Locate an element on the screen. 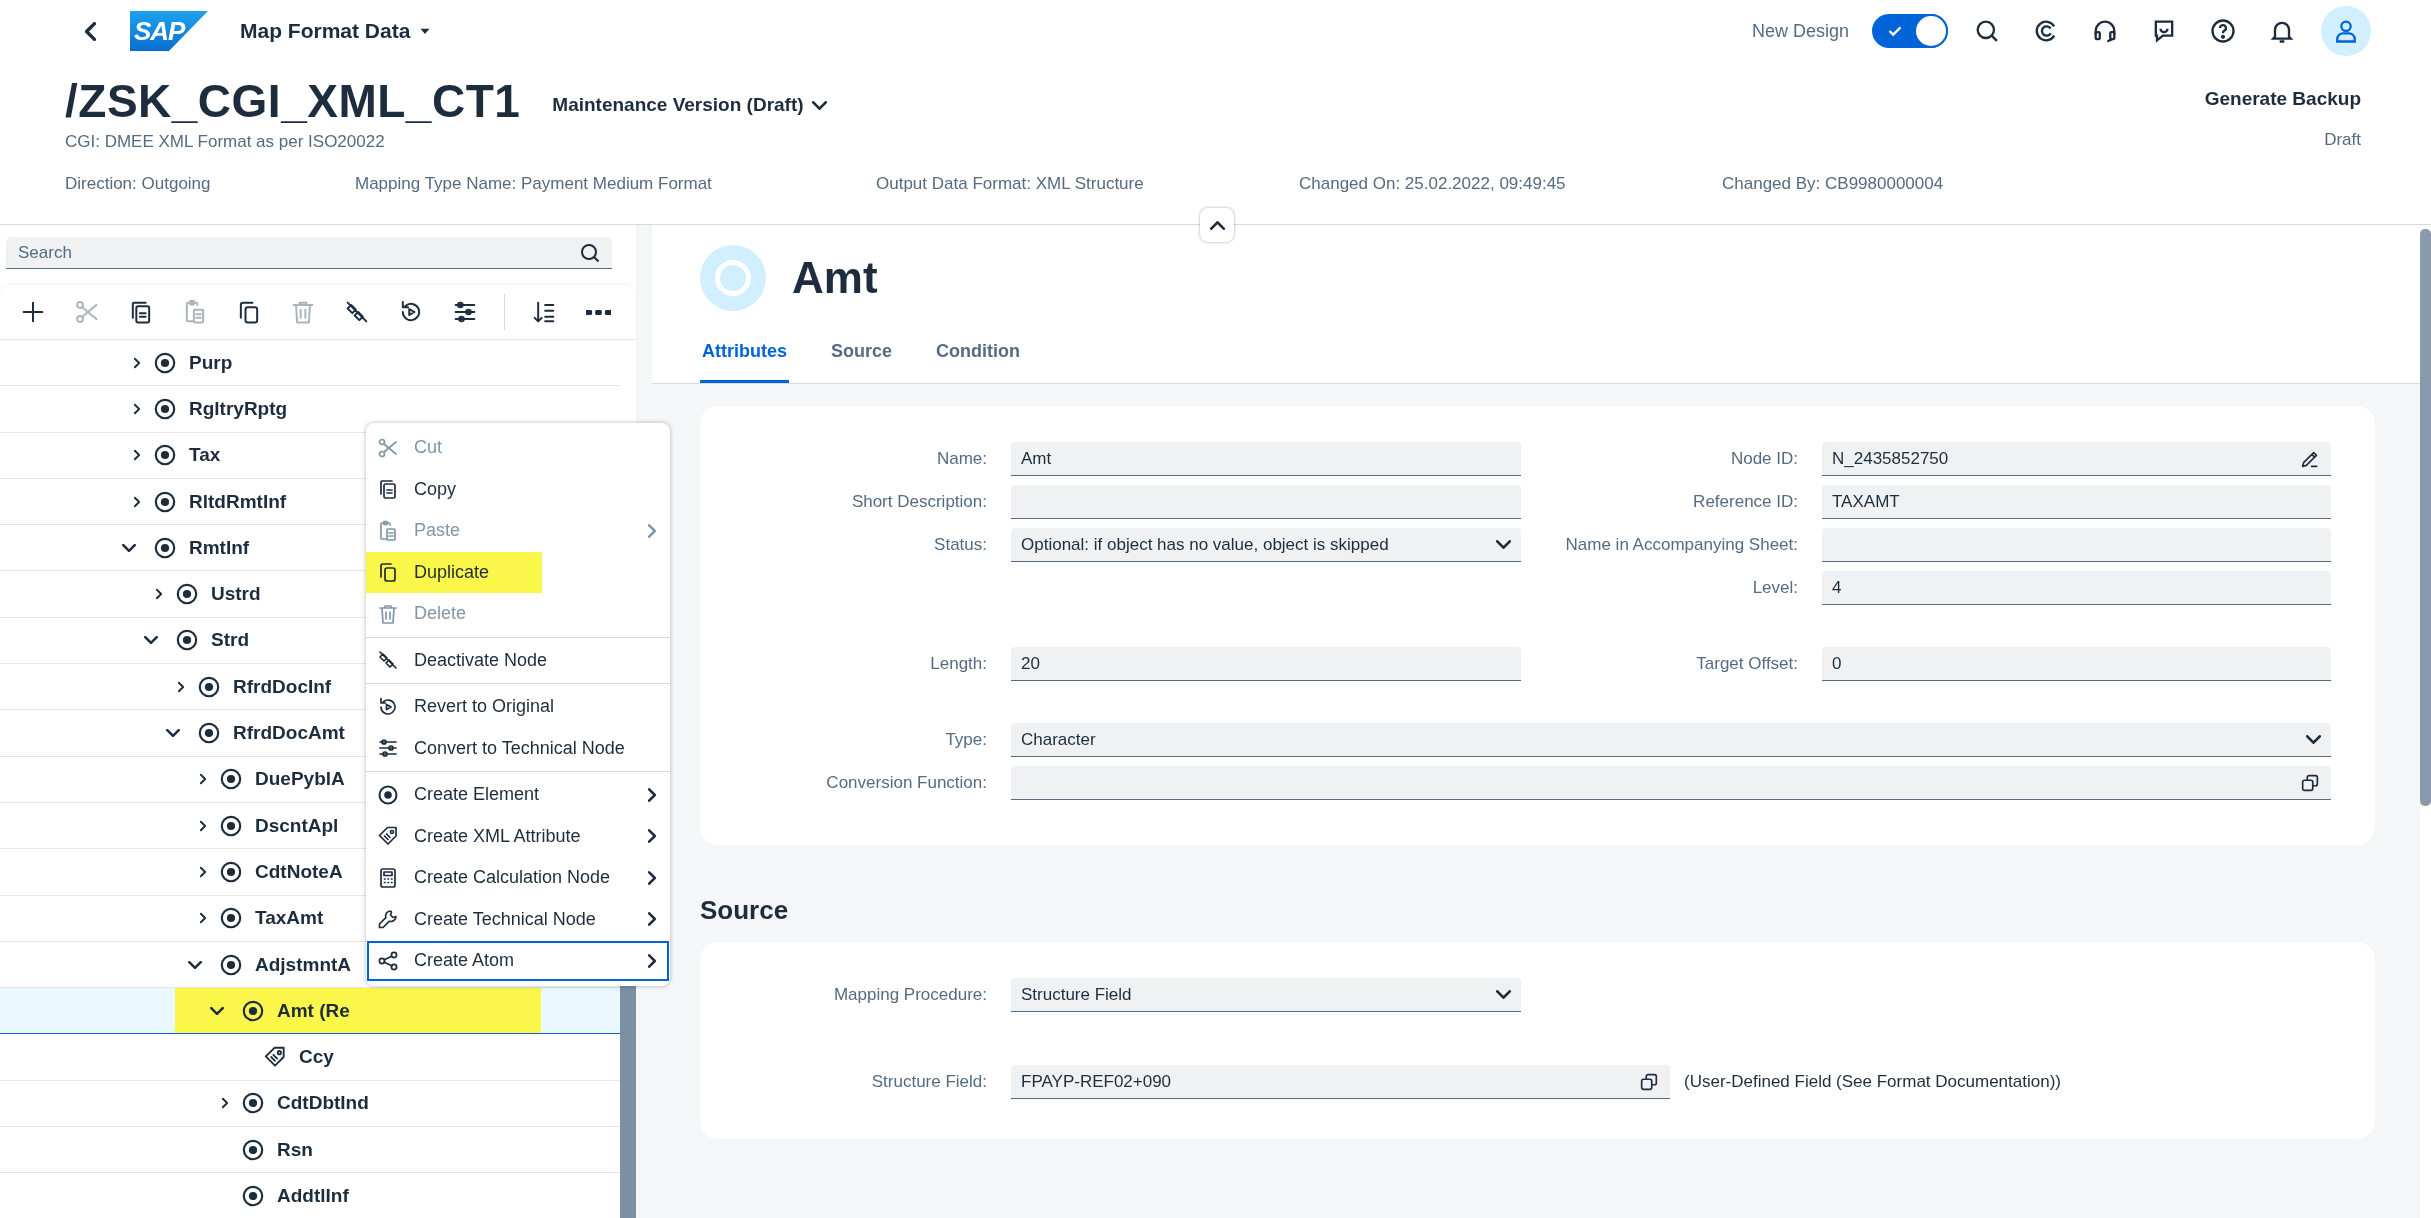 This screenshot has width=2431, height=1218. help-icon is located at coordinates (2223, 31).